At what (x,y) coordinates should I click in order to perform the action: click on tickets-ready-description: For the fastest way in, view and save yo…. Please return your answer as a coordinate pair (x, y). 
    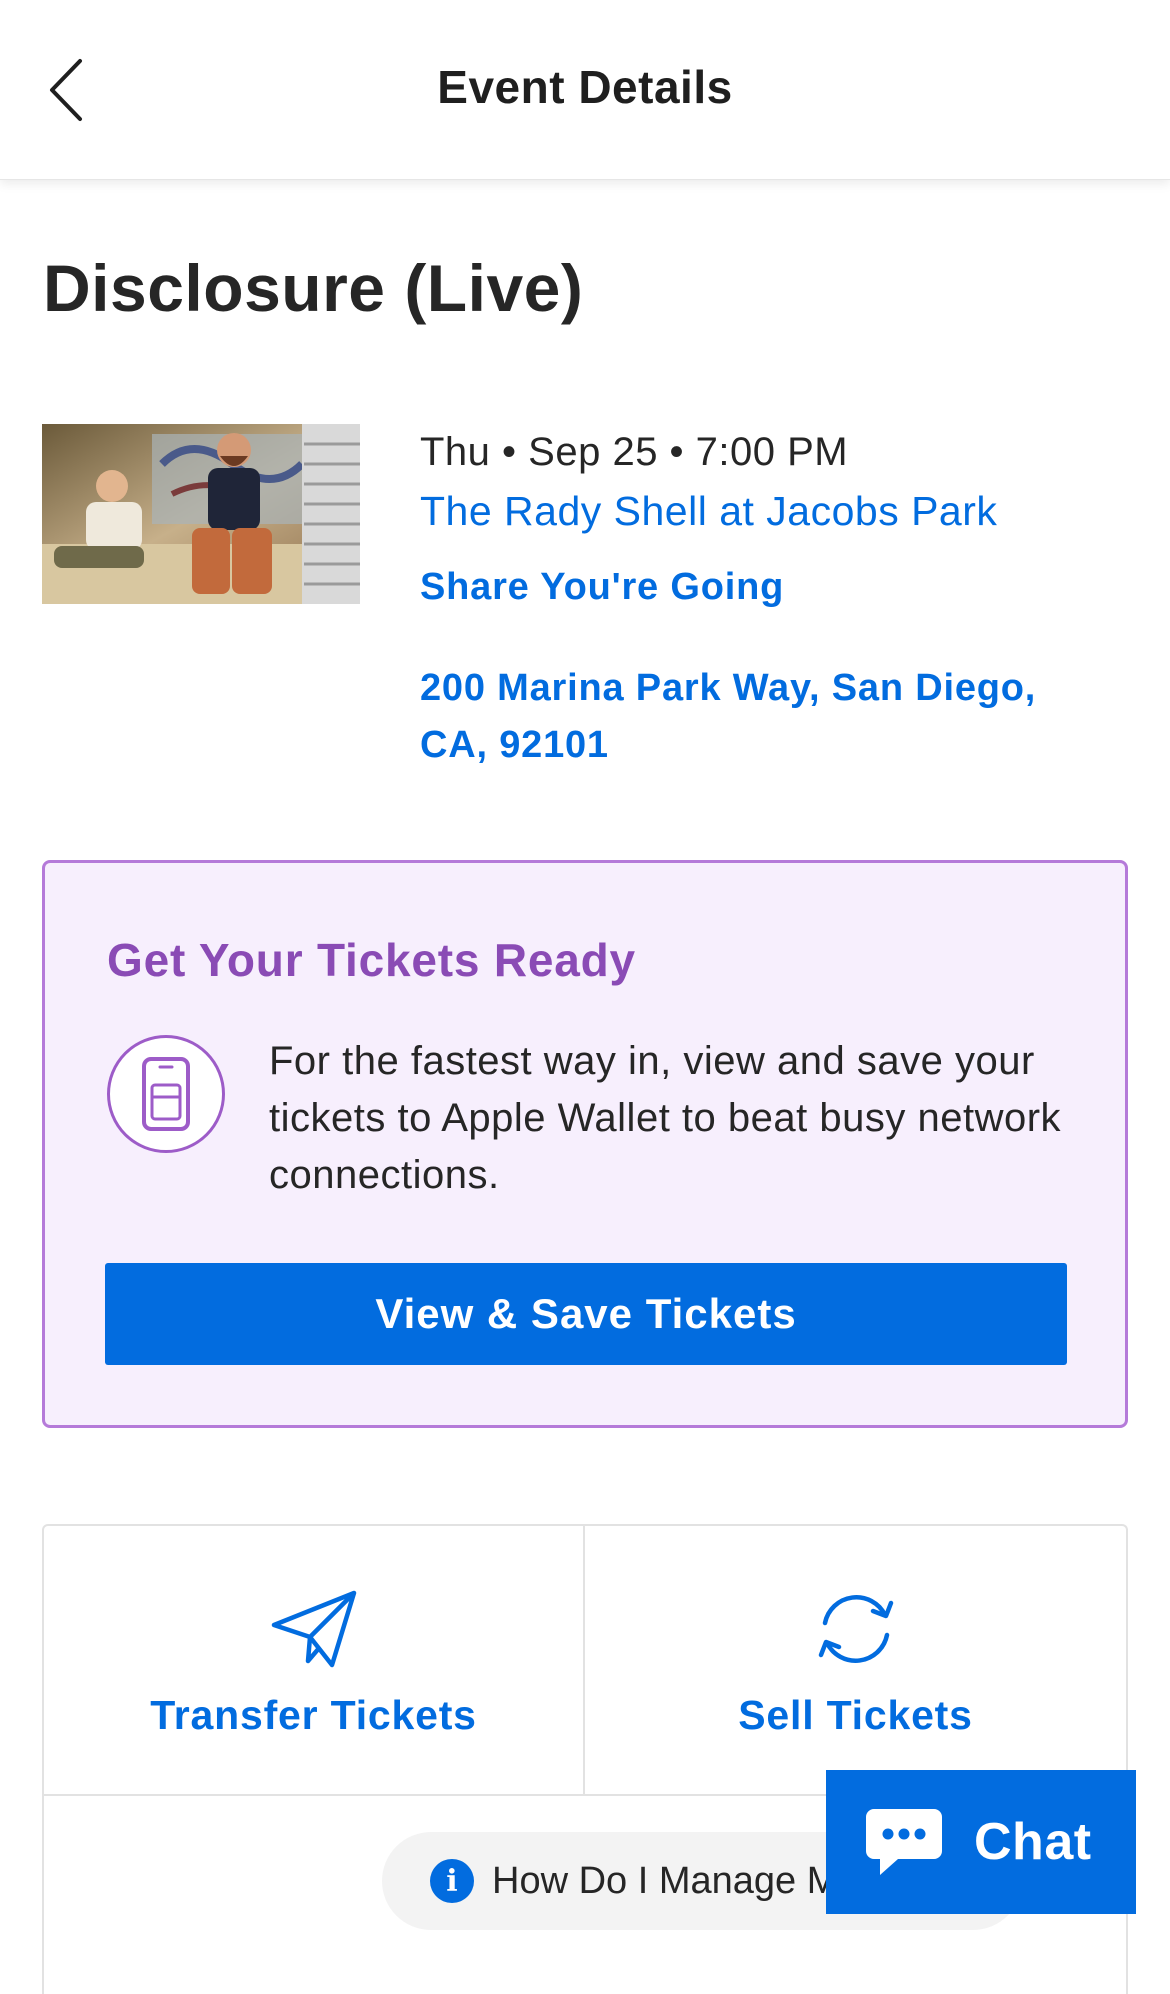
    Looking at the image, I should click on (665, 1118).